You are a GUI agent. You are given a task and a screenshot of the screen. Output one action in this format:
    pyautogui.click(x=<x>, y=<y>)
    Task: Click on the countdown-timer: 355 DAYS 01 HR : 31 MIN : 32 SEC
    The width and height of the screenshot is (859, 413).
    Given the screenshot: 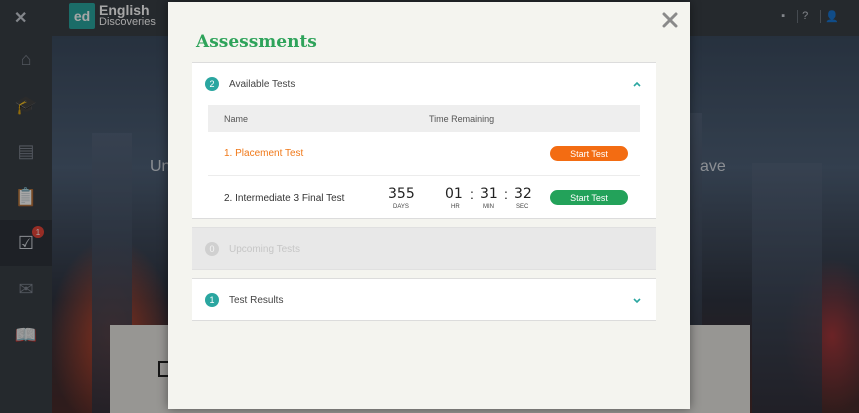 What is the action you would take?
    pyautogui.click(x=463, y=200)
    